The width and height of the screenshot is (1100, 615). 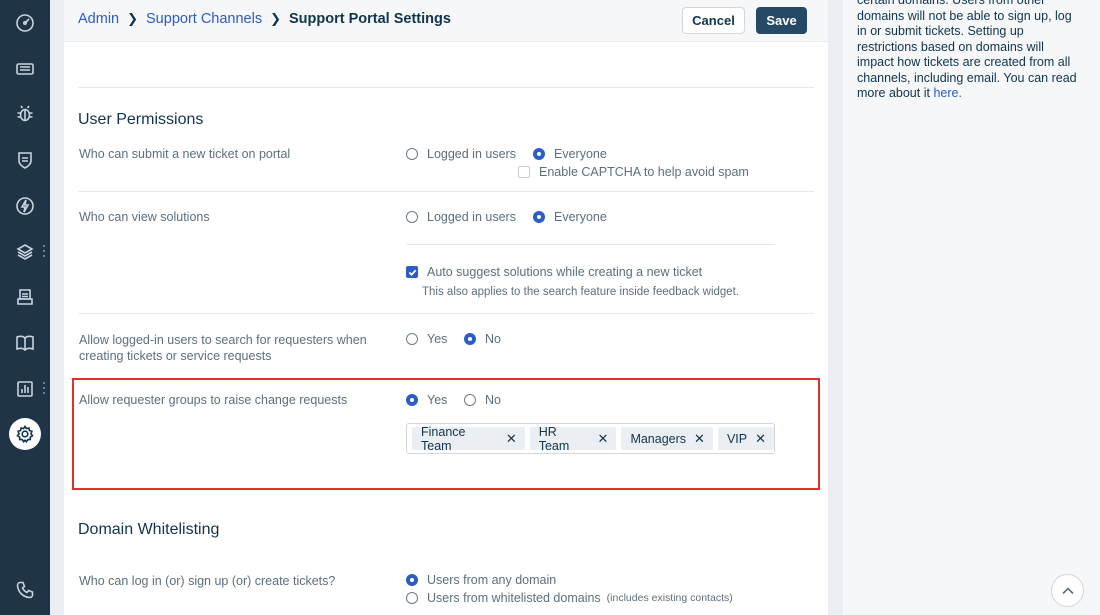 What do you see at coordinates (25, 69) in the screenshot?
I see `tickets-icon` at bounding box center [25, 69].